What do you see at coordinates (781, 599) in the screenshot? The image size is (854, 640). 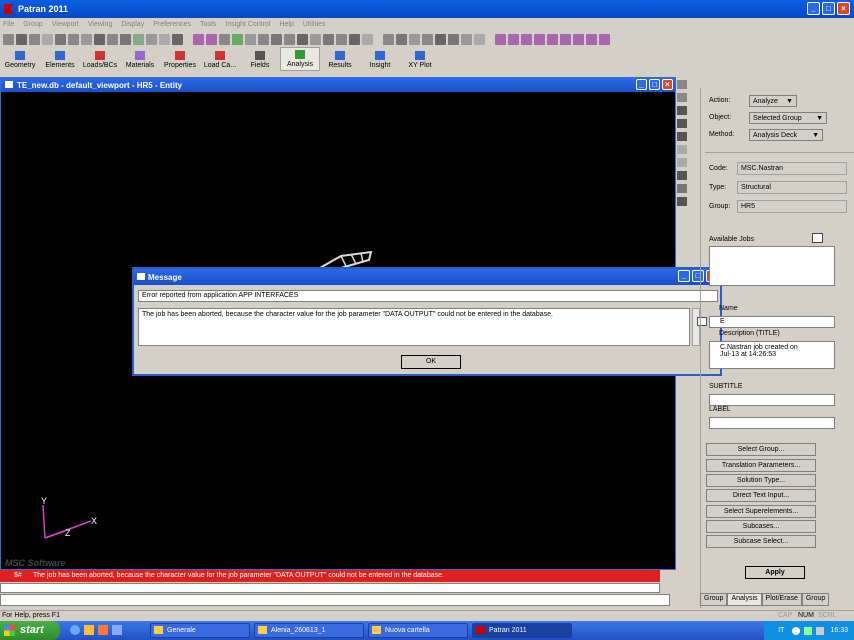 I see `tab-plot-erase: Plot/Erase` at bounding box center [781, 599].